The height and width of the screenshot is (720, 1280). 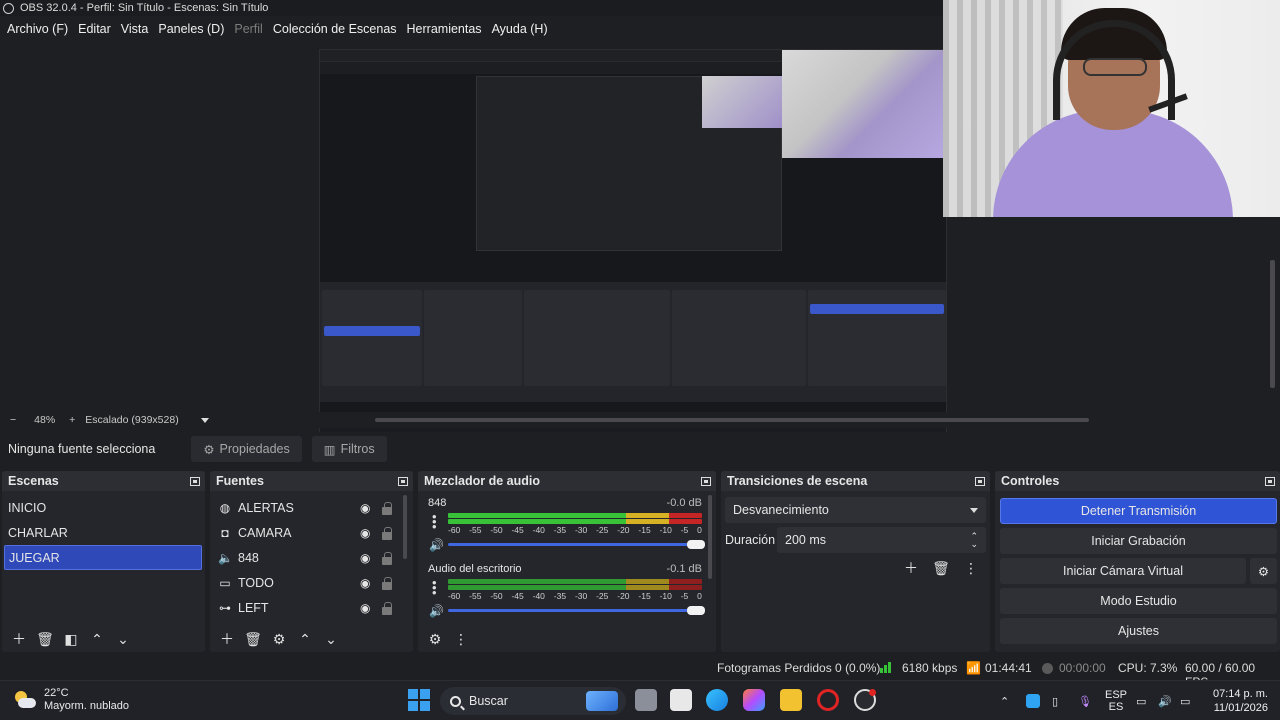 I want to click on zoom-out-button: −, so click(x=13, y=420).